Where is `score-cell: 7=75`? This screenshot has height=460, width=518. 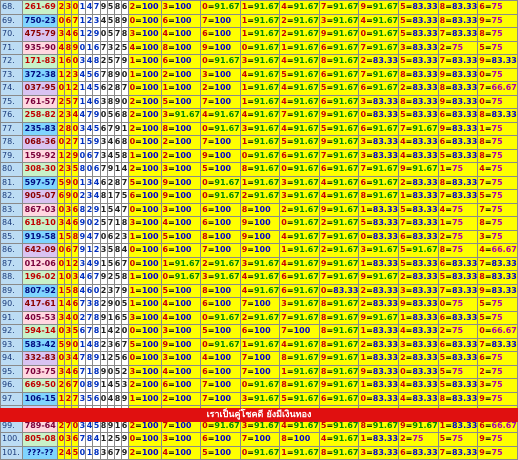
score-cell: 7=75 is located at coordinates (497, 182).